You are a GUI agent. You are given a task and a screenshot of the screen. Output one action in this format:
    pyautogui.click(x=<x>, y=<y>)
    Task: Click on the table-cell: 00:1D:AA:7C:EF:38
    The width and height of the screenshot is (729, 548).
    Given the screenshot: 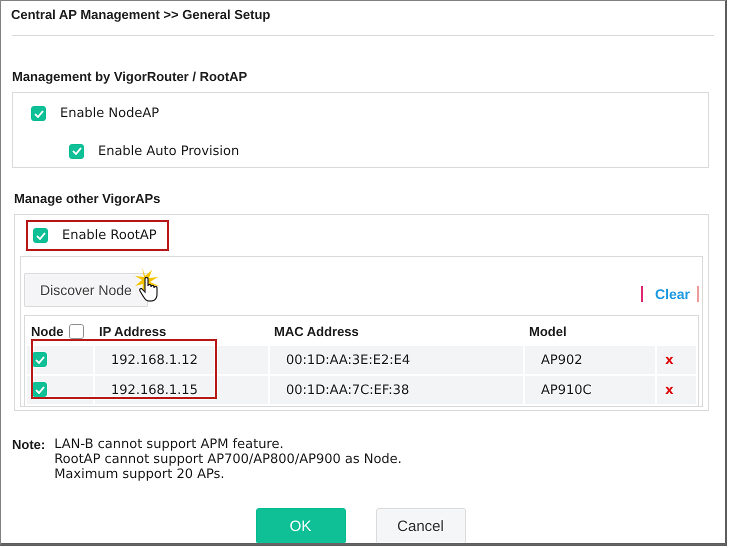 What is the action you would take?
    pyautogui.click(x=348, y=390)
    